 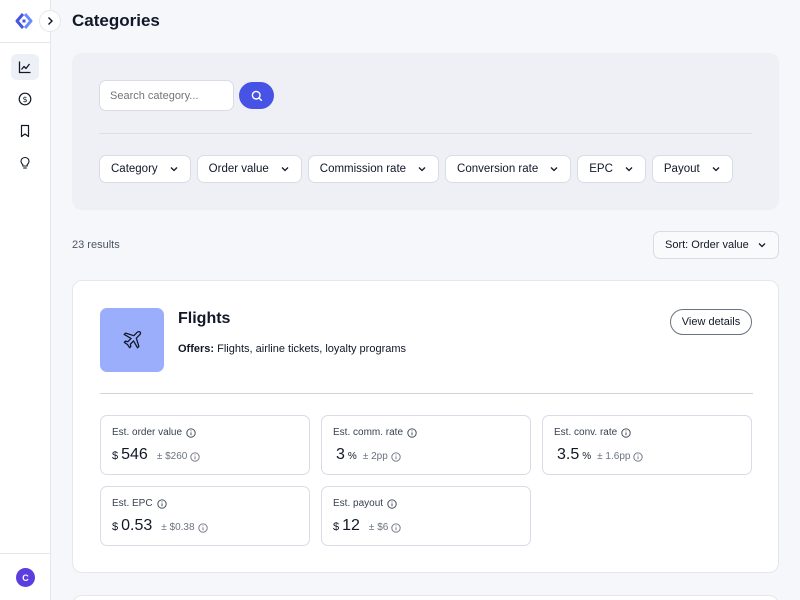 I want to click on metric-label-wrap: Est. payout, so click(x=365, y=503).